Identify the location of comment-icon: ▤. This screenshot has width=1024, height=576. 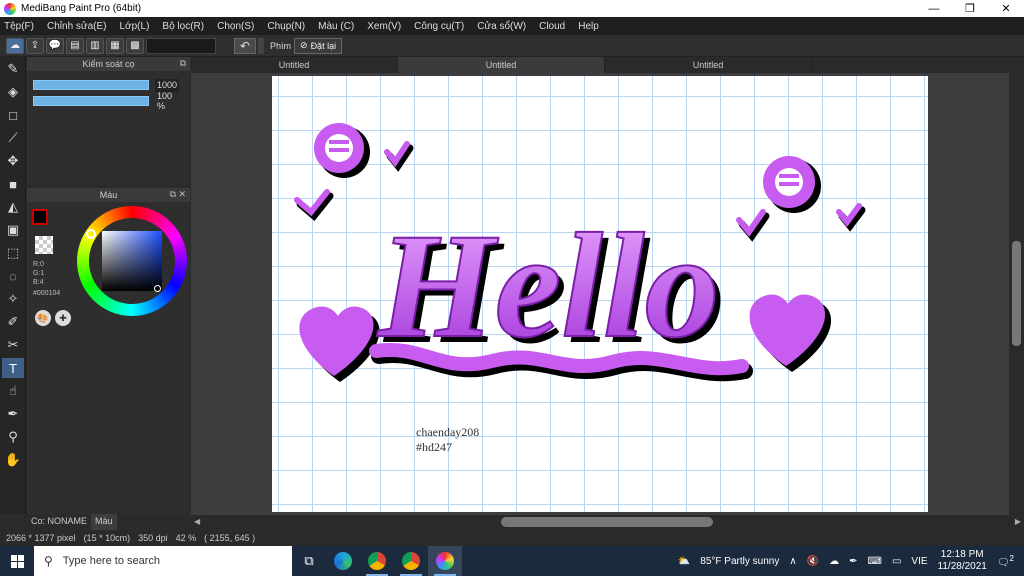
(75, 45).